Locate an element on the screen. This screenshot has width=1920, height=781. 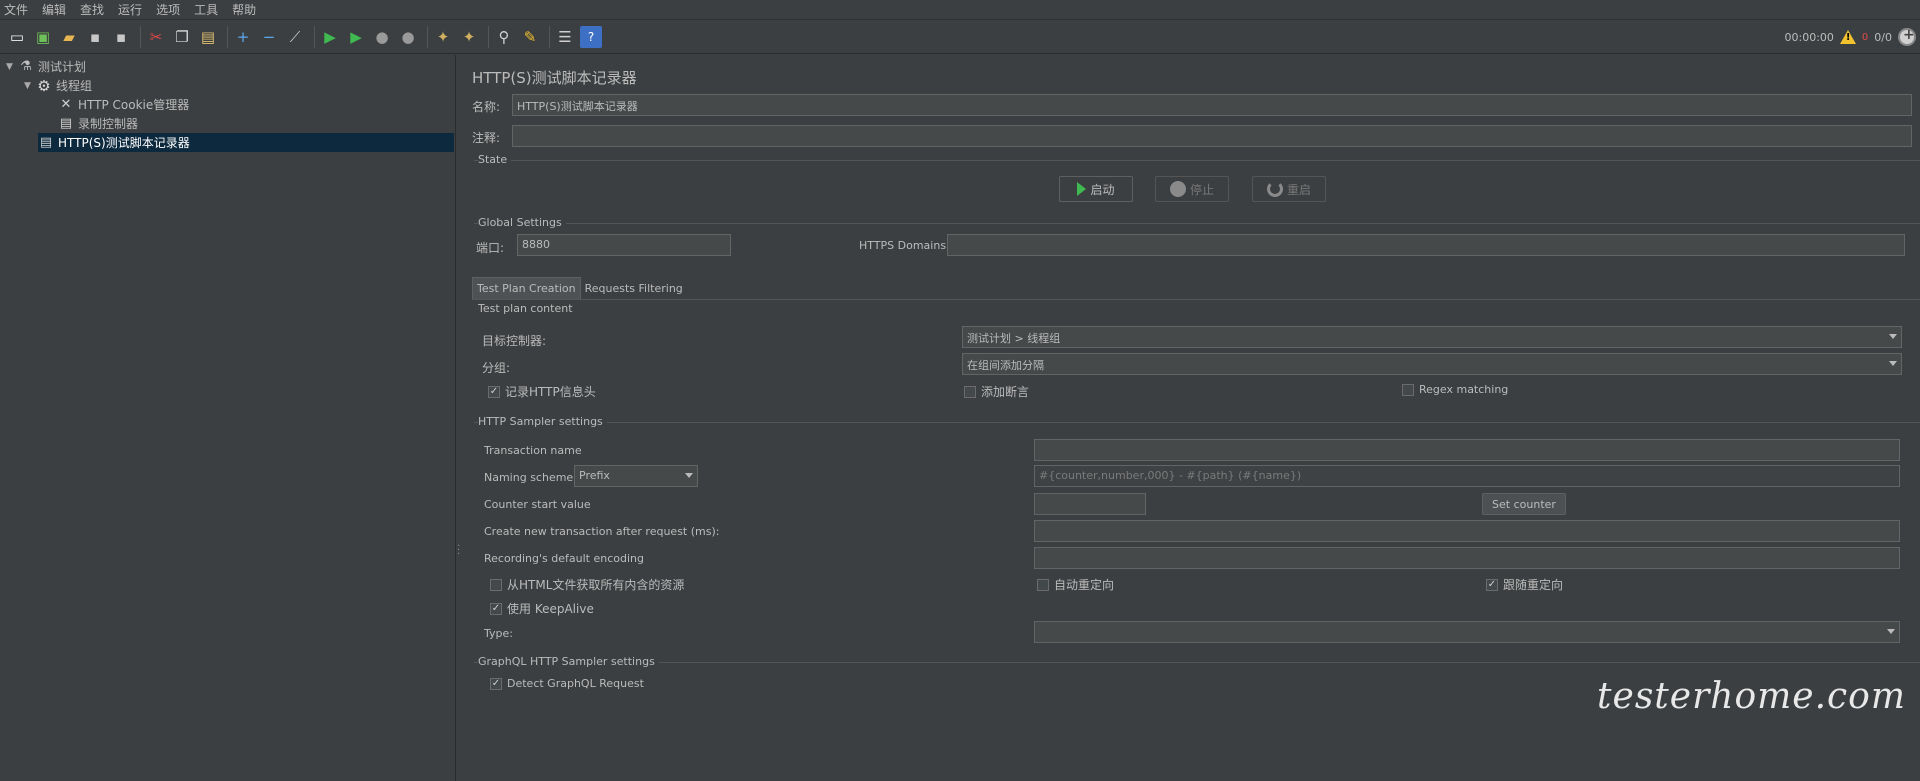
recording-controller-icon: ▤ is located at coordinates (66, 123).